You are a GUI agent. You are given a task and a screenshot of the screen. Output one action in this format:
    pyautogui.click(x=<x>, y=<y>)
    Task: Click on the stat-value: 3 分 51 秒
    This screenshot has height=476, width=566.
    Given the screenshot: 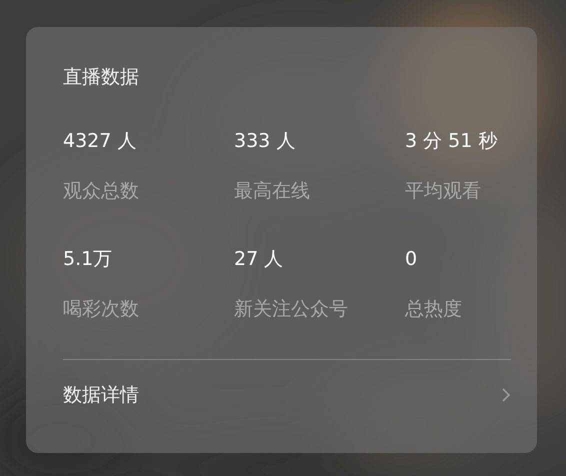 What is the action you would take?
    pyautogui.click(x=451, y=141)
    